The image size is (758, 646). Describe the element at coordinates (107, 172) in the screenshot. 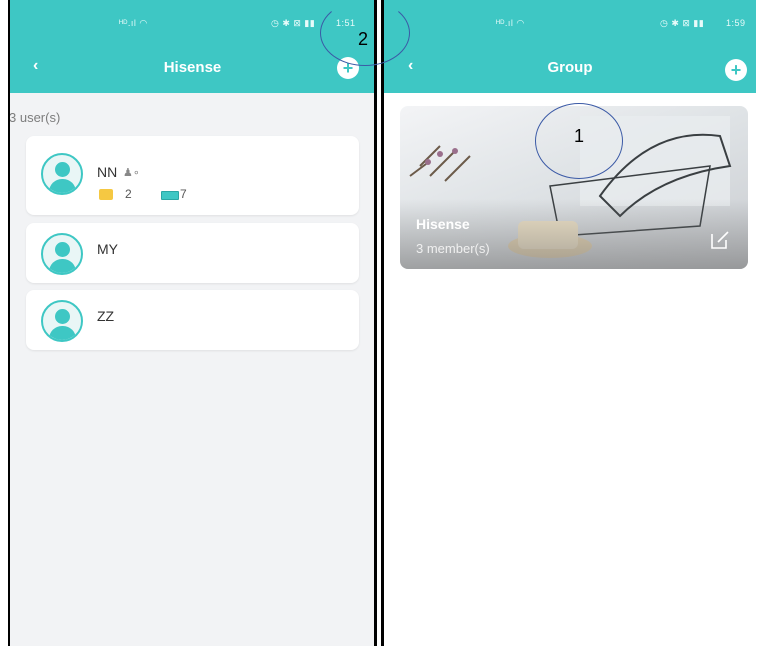

I see `user-name: NN` at that location.